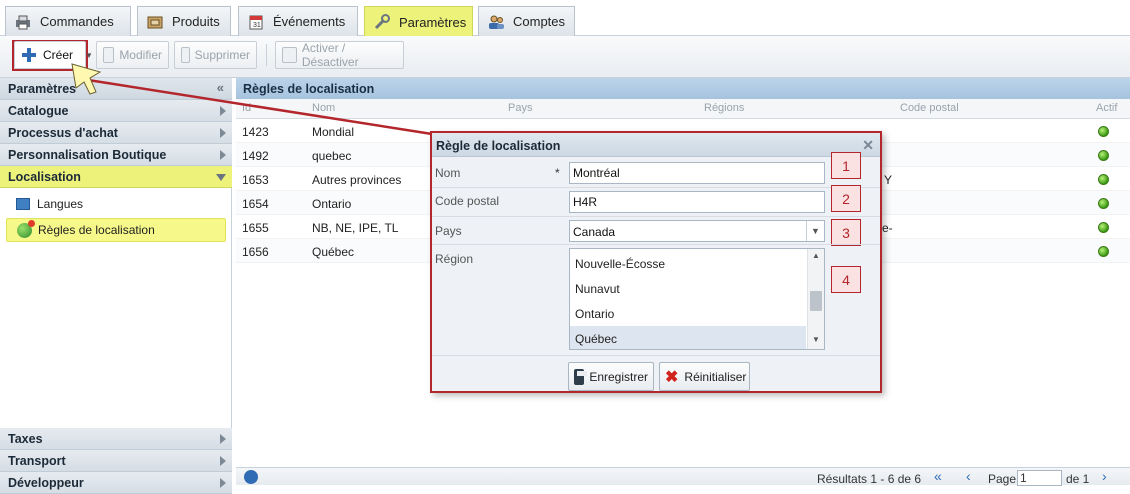 The height and width of the screenshot is (494, 1130). I want to click on globe-icon, so click(26, 228).